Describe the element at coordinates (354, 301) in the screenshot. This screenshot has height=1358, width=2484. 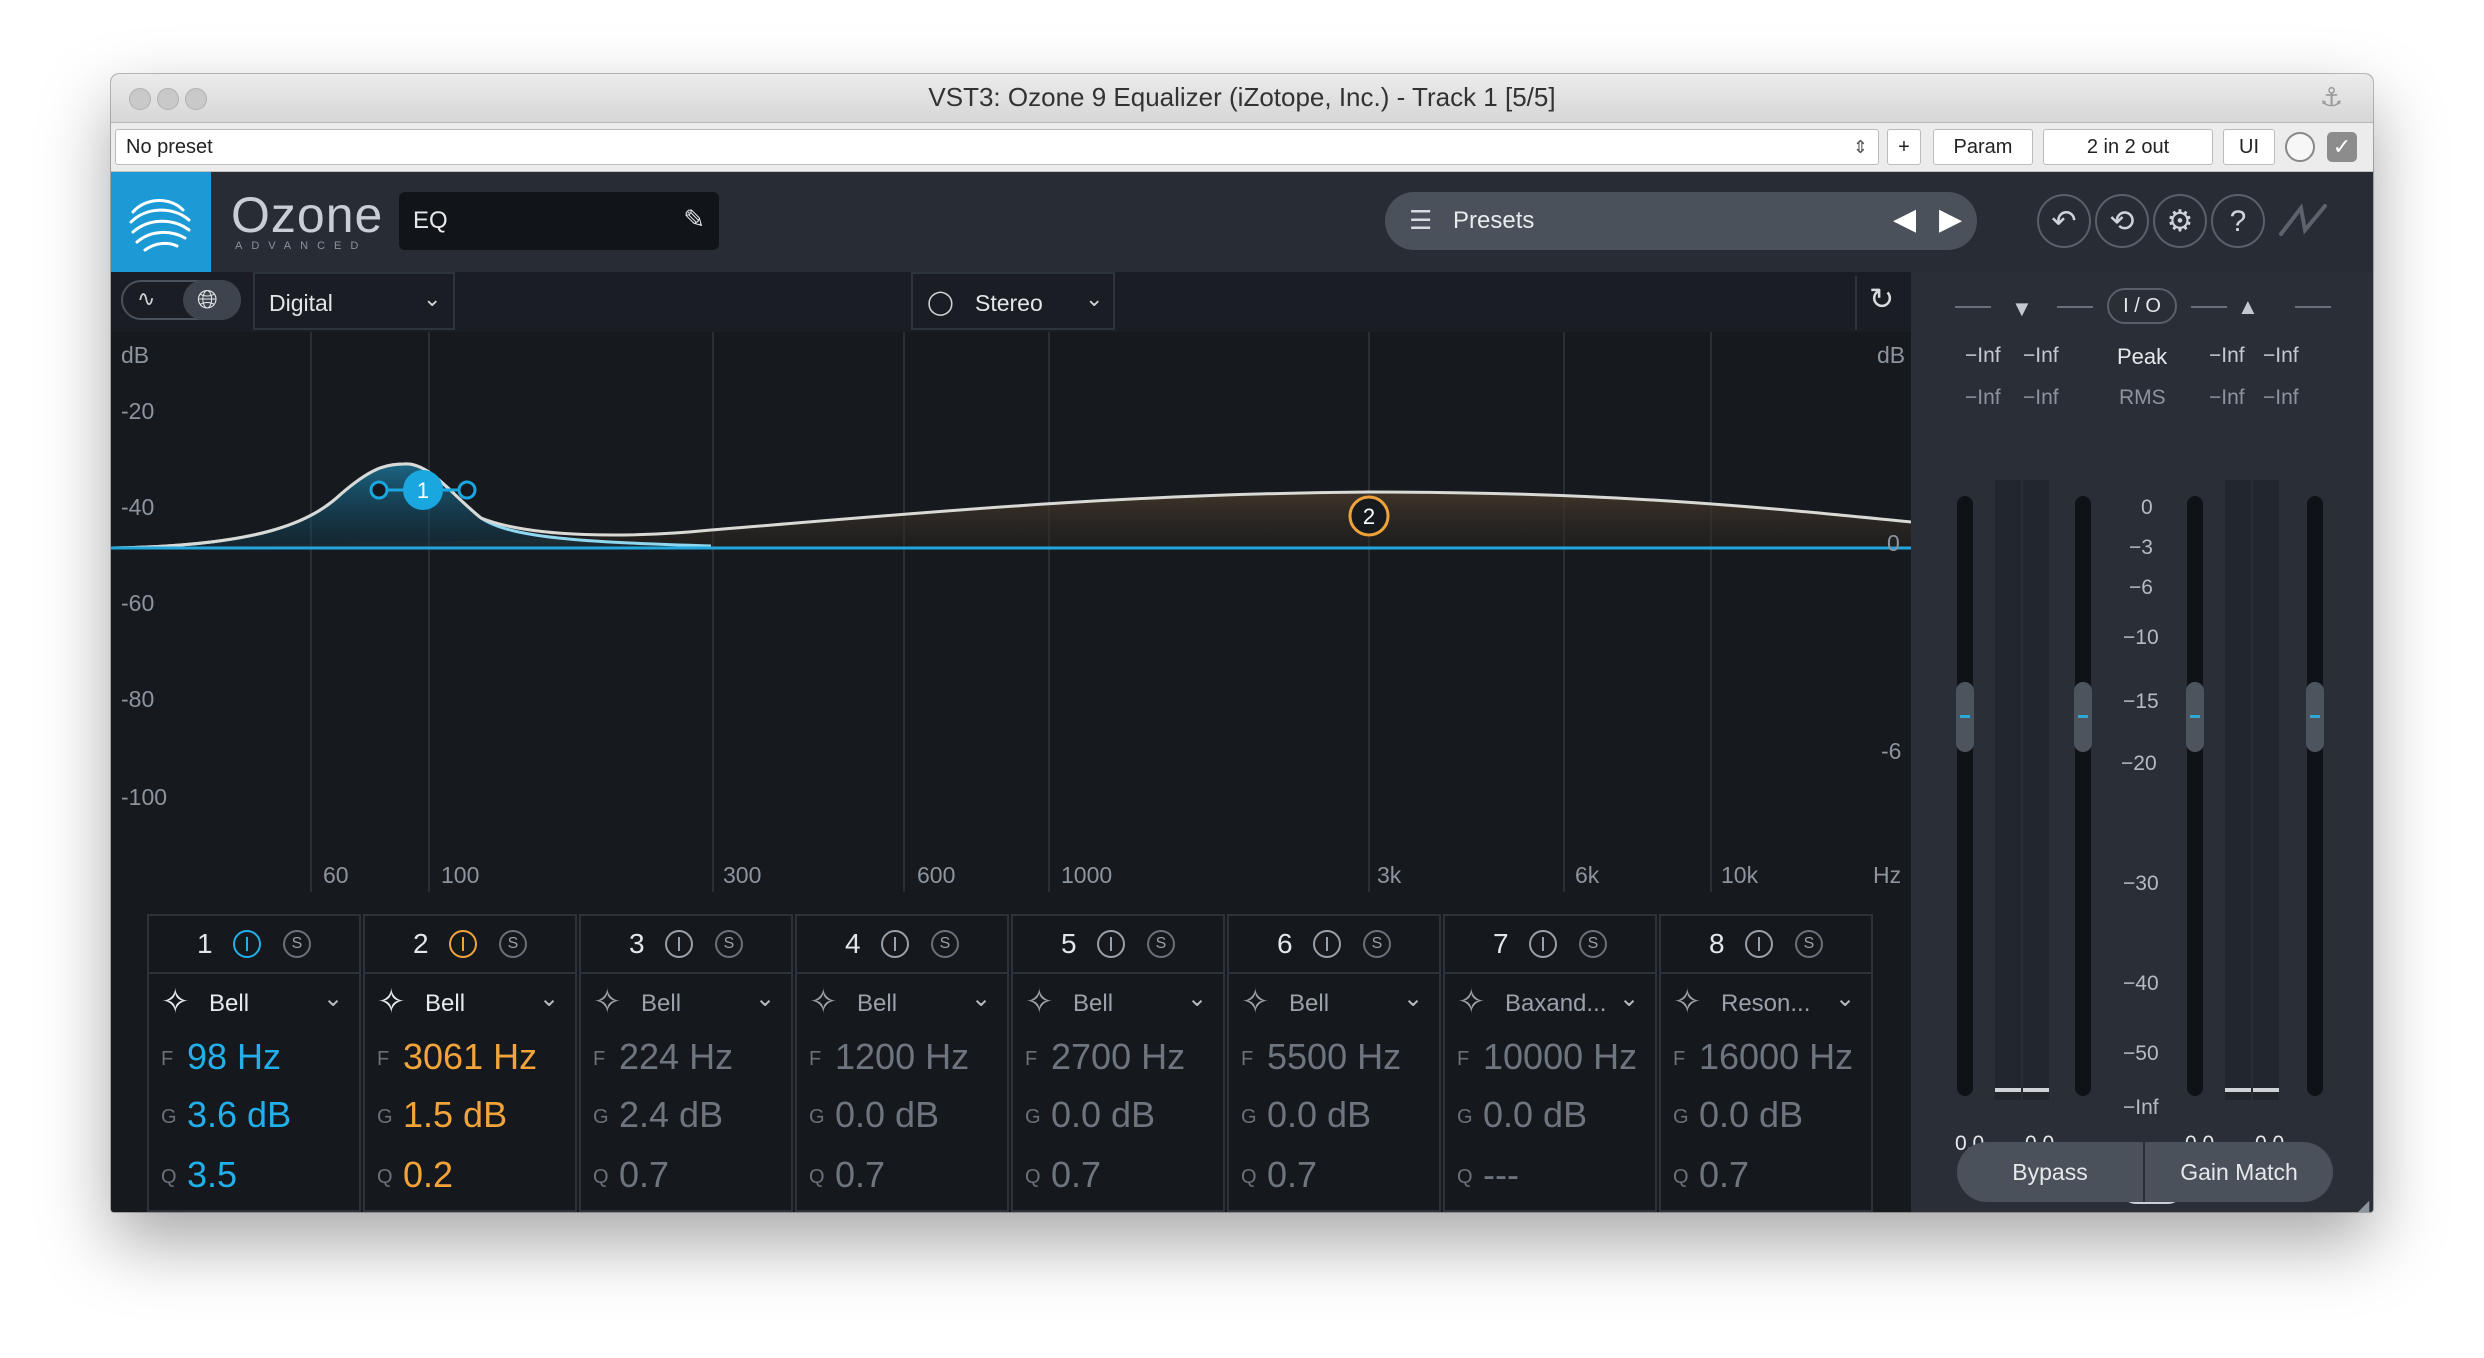
I see `mode-select: Digital ⌄` at that location.